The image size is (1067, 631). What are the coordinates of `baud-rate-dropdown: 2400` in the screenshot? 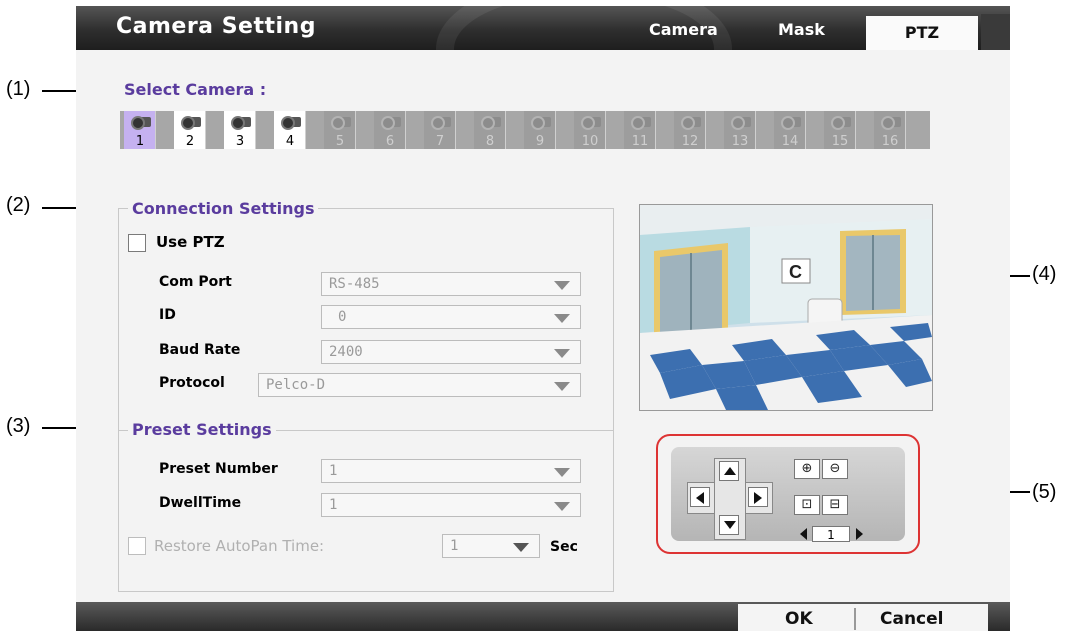 It's located at (451, 352).